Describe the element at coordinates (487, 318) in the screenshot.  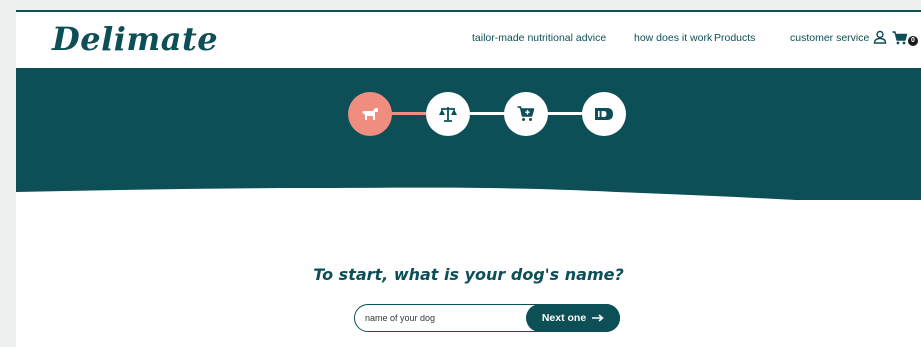
I see `dog-name-form: Next one` at that location.